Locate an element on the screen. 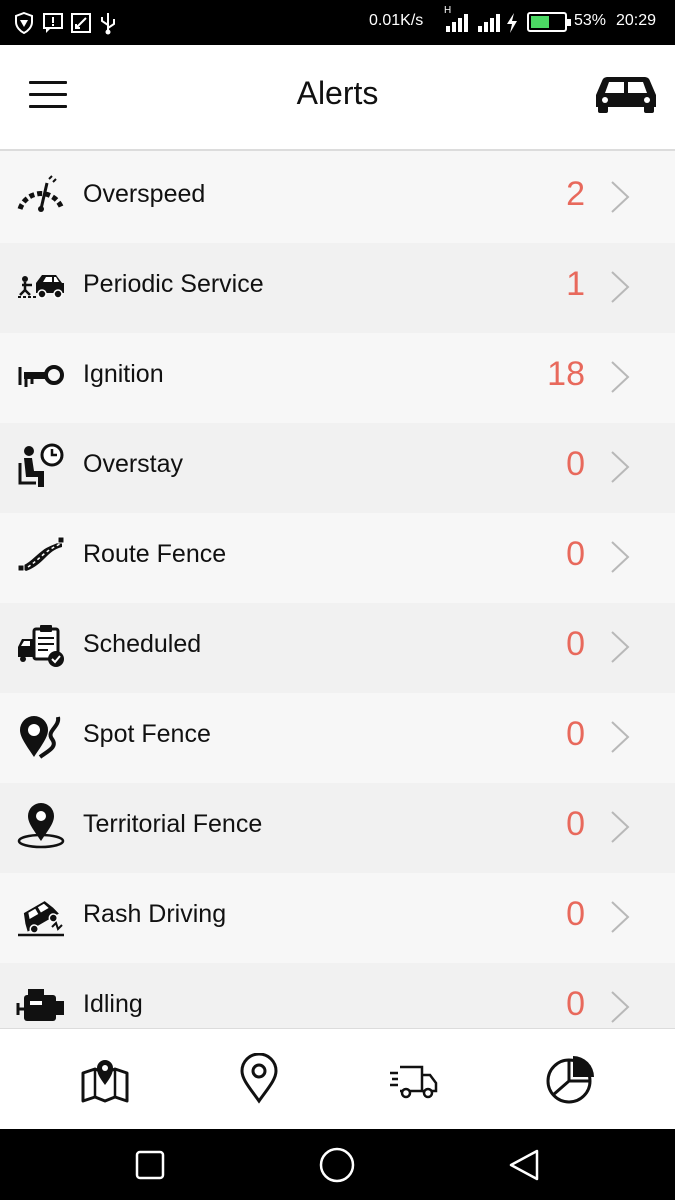 The width and height of the screenshot is (675, 1200). alert-row-scheduled: Scheduled 0 is located at coordinates (337, 648).